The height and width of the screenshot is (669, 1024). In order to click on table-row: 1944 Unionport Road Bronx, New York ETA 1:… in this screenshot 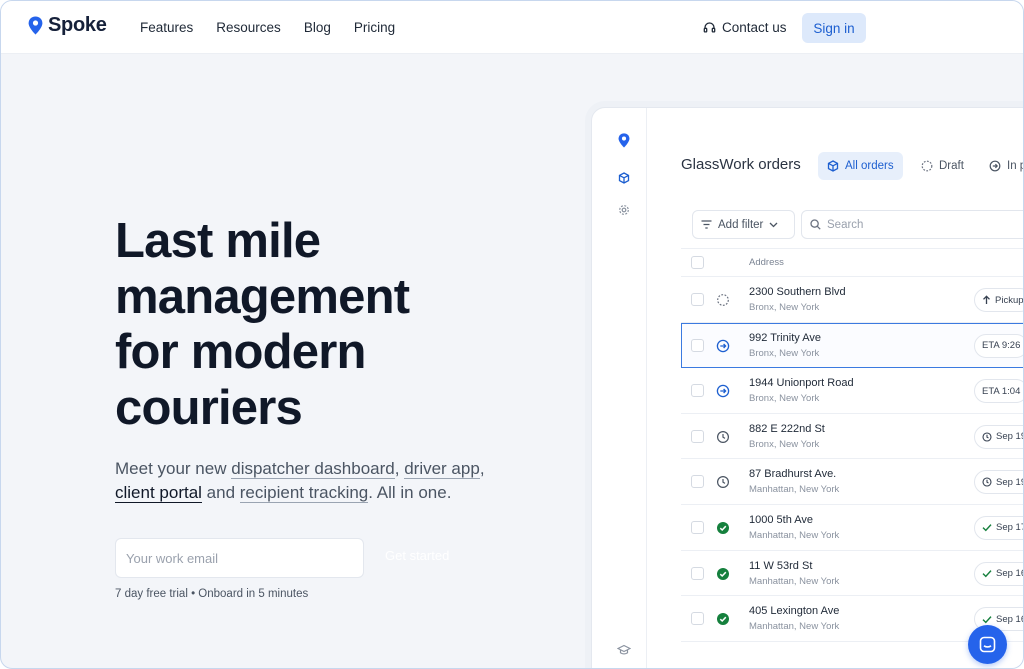, I will do `click(852, 391)`.